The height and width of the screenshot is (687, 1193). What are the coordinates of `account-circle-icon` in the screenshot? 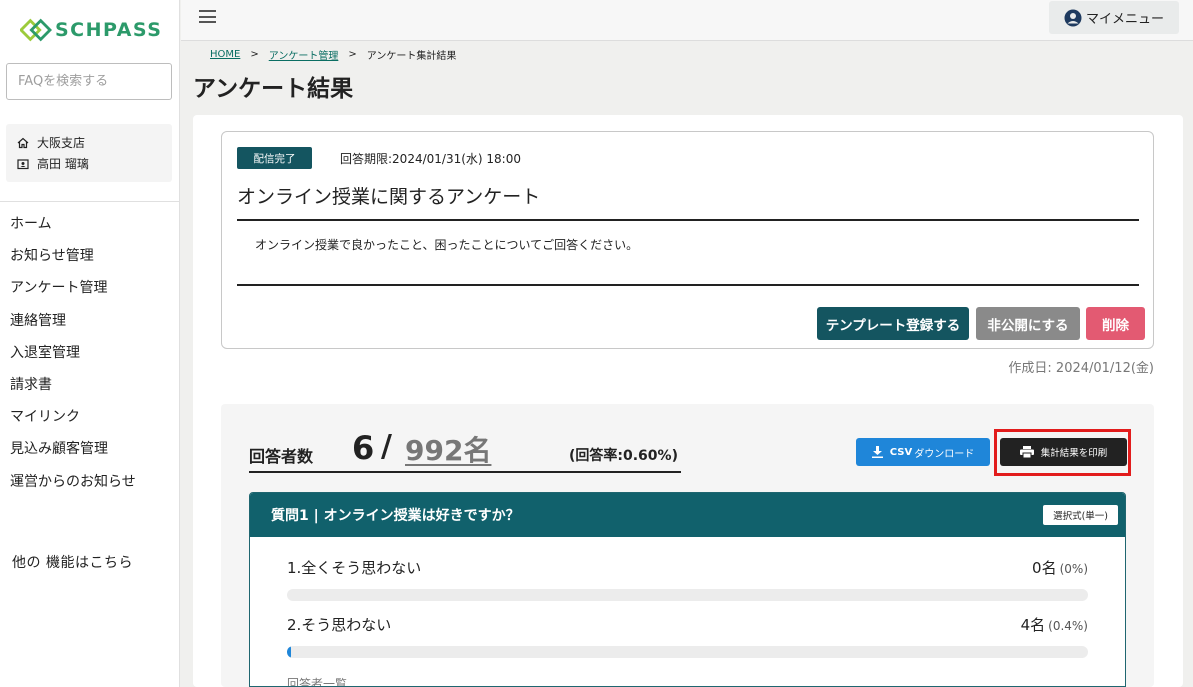 It's located at (1073, 18).